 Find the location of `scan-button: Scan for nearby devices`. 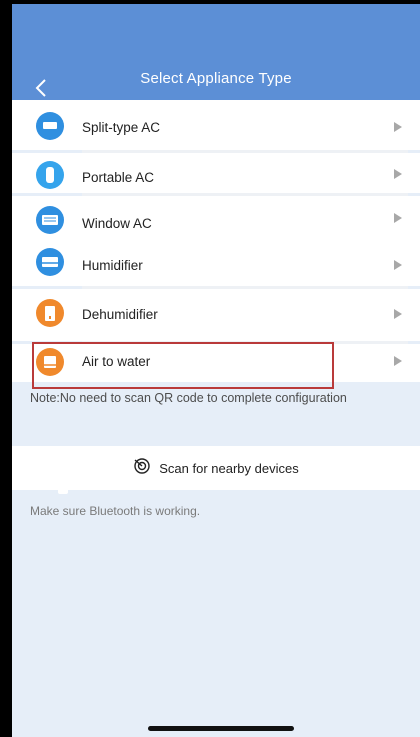

scan-button: Scan for nearby devices is located at coordinates (216, 468).